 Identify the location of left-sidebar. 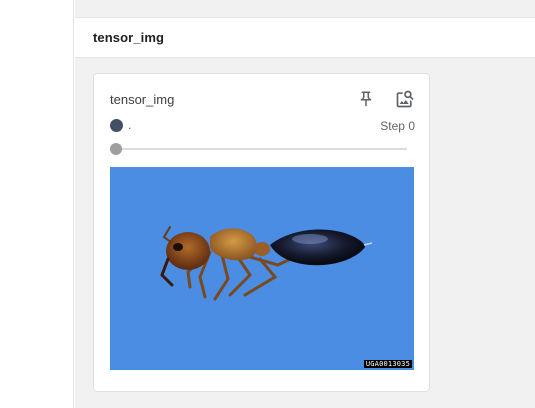
(37, 204).